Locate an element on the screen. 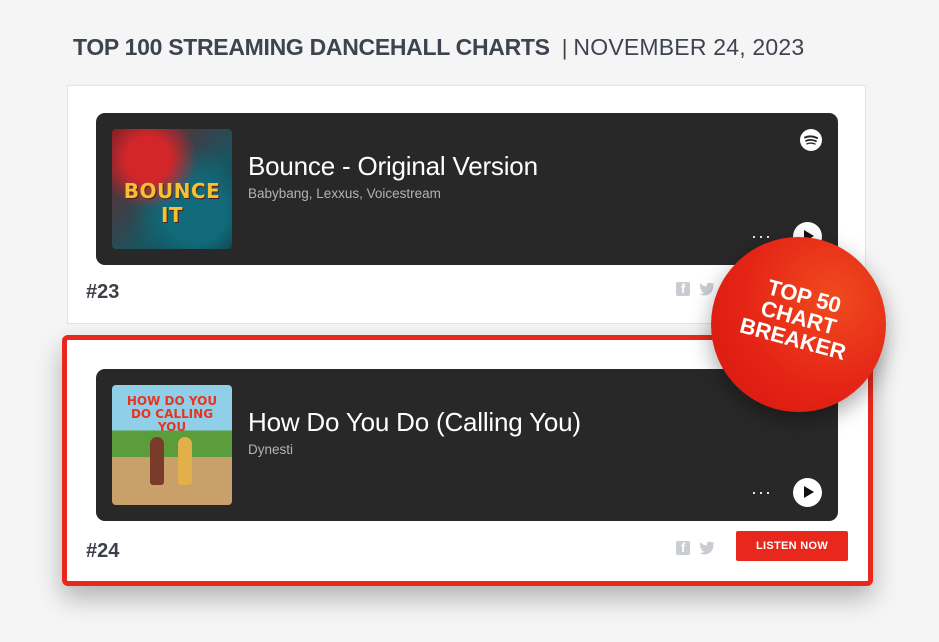 The width and height of the screenshot is (939, 642). album-art: BOUNCE IT is located at coordinates (172, 189).